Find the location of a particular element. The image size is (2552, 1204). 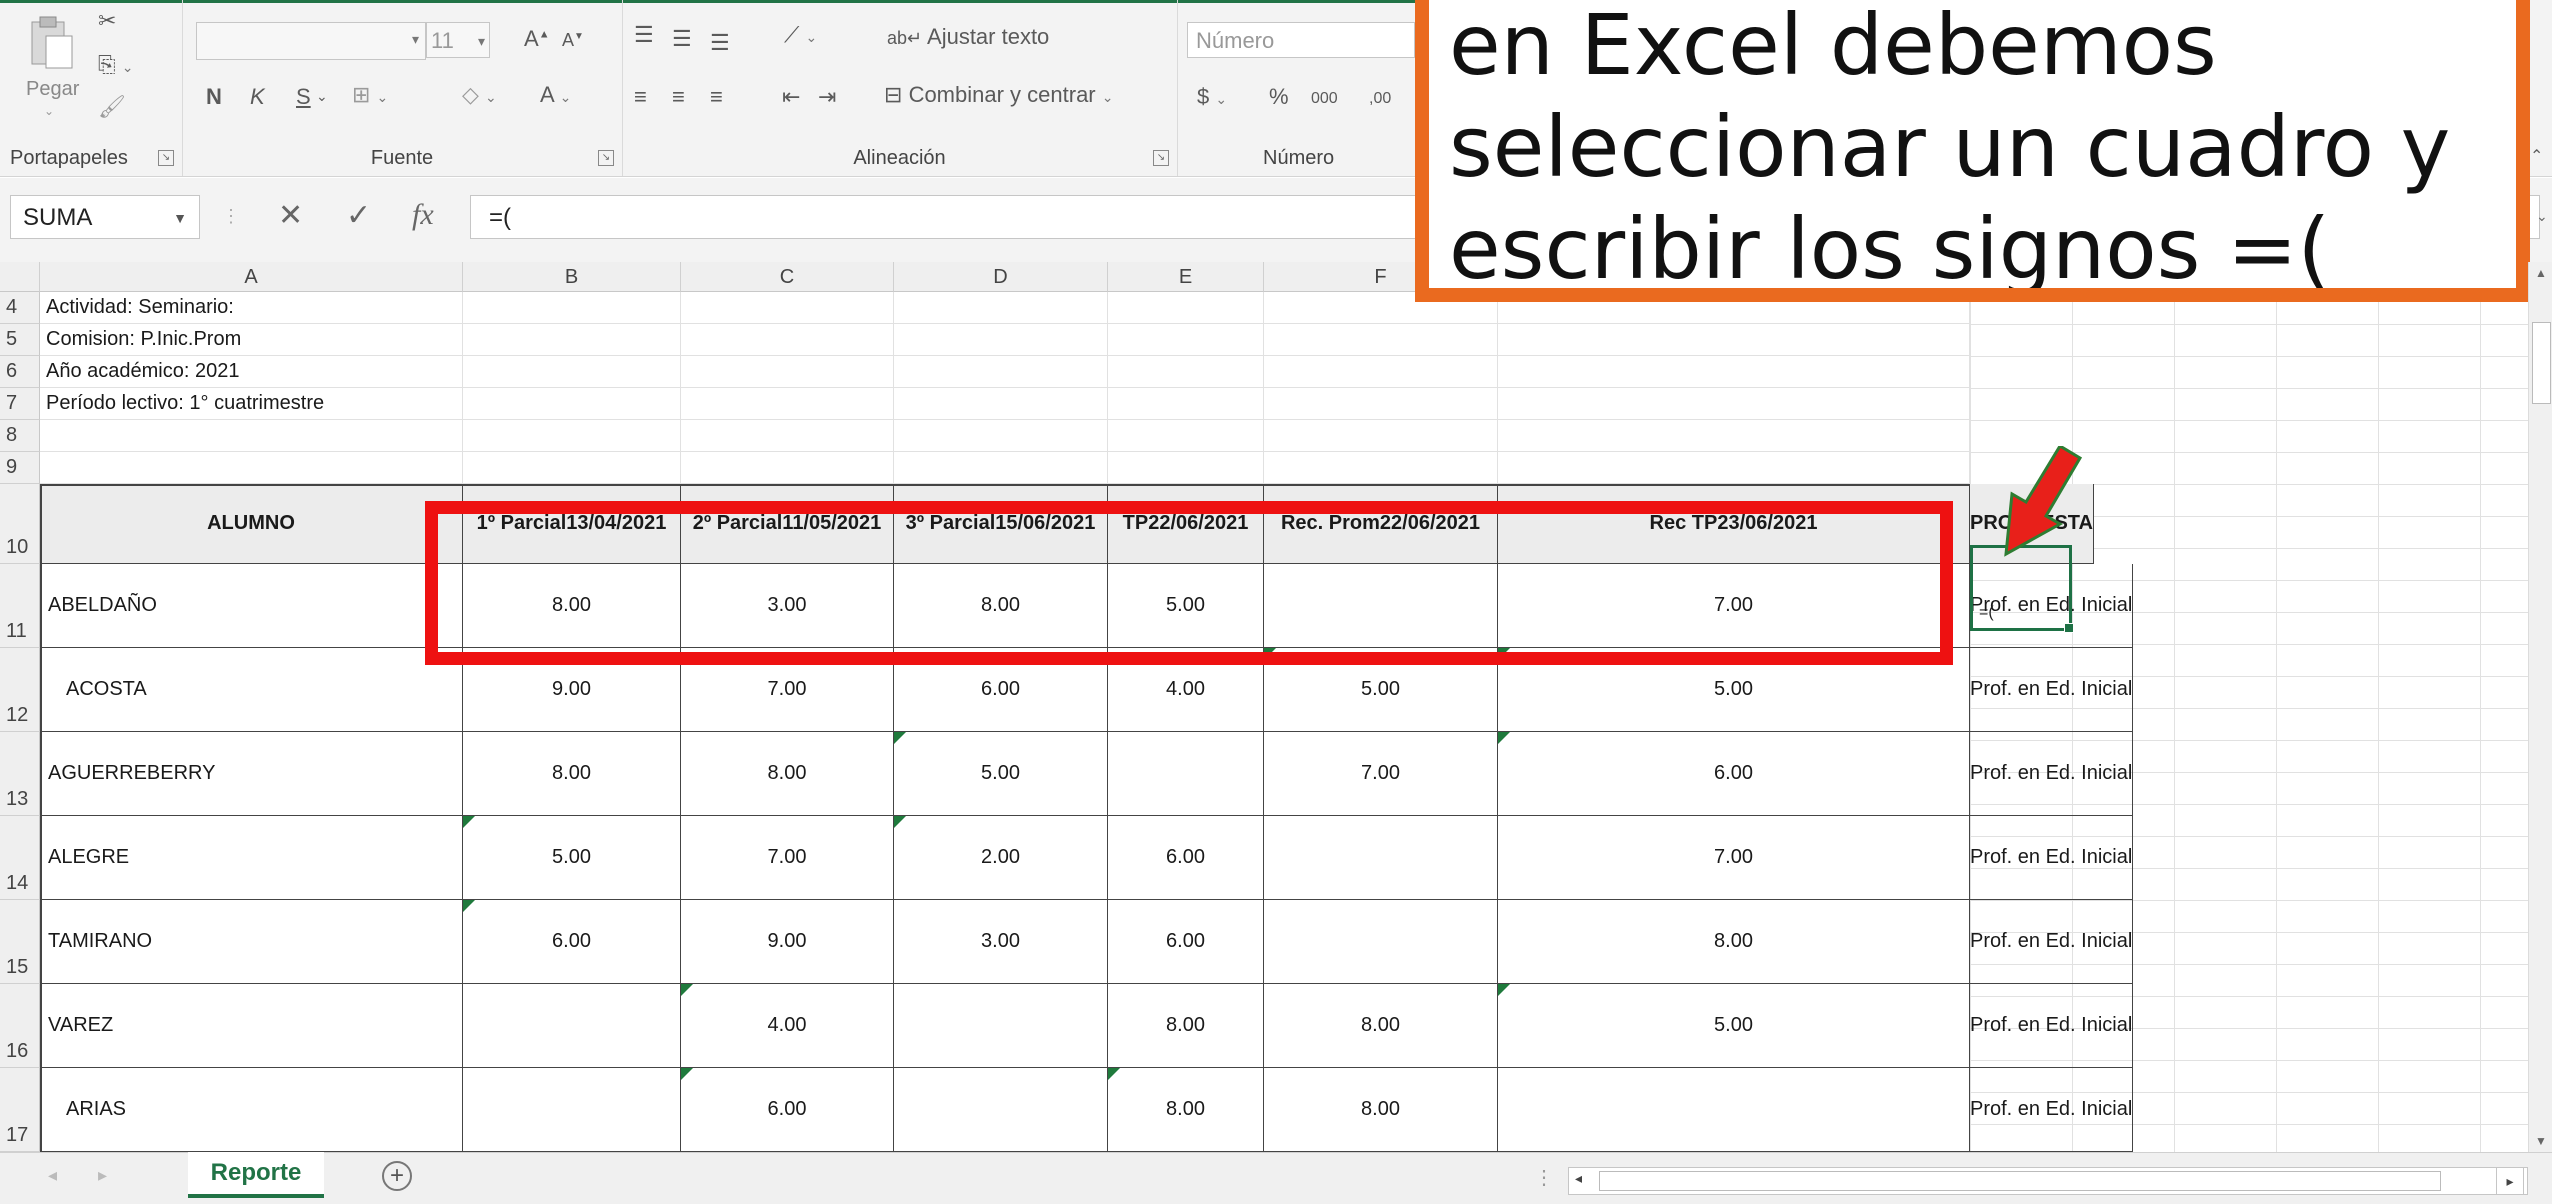

underline-button: S is located at coordinates (303, 97).